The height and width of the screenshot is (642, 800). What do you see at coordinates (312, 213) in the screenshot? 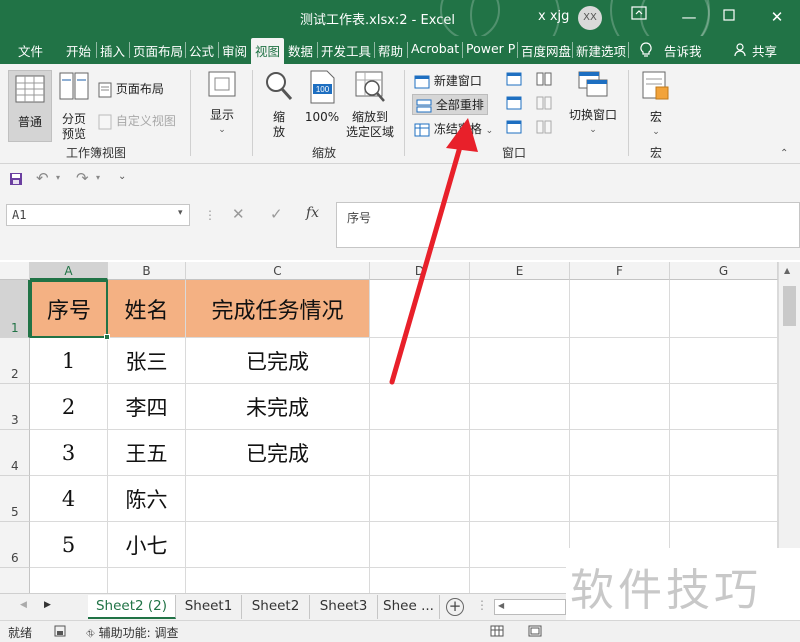
I see `insert-function-button: fx` at bounding box center [312, 213].